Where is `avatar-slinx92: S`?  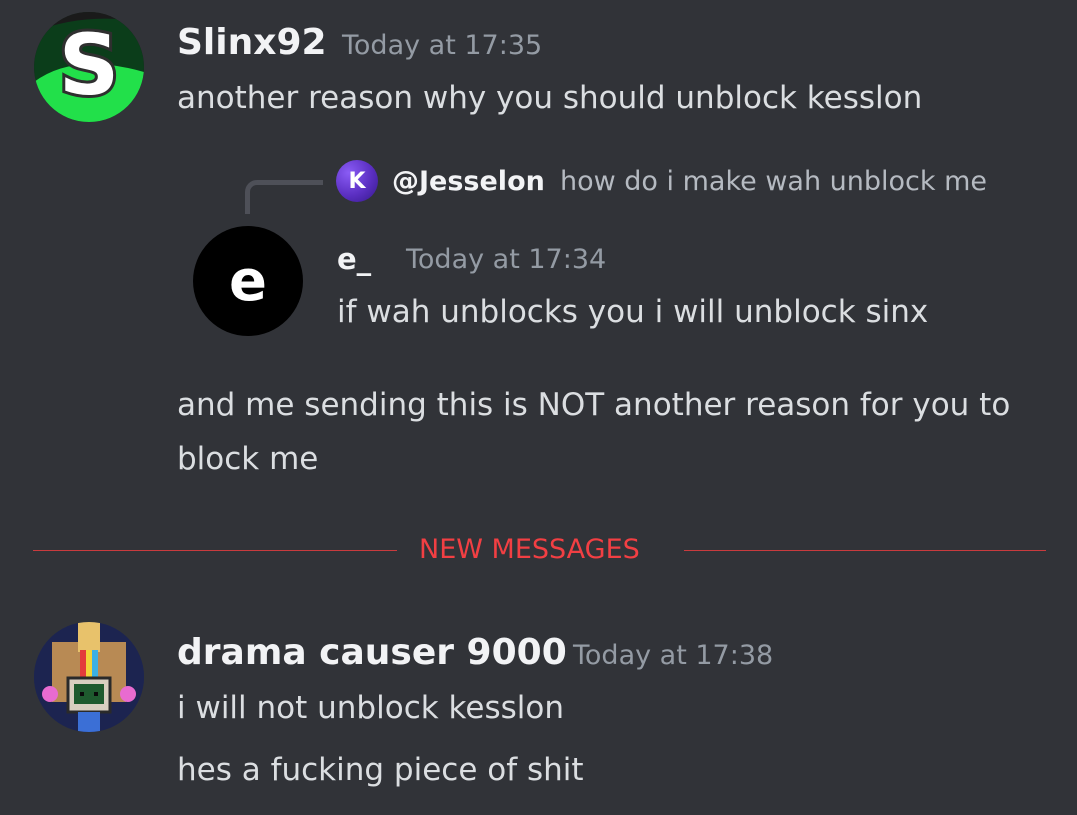 avatar-slinx92: S is located at coordinates (89, 67).